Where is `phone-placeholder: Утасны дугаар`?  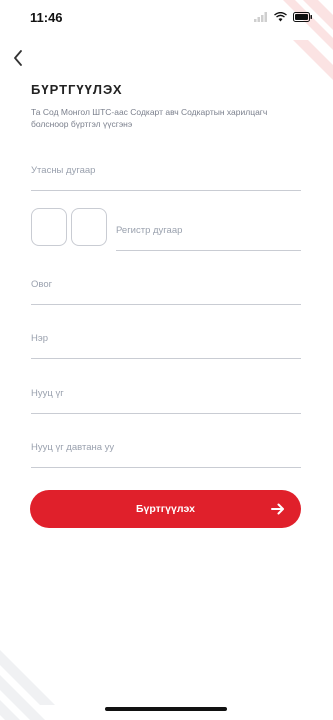 phone-placeholder: Утасны дугаар is located at coordinates (63, 170).